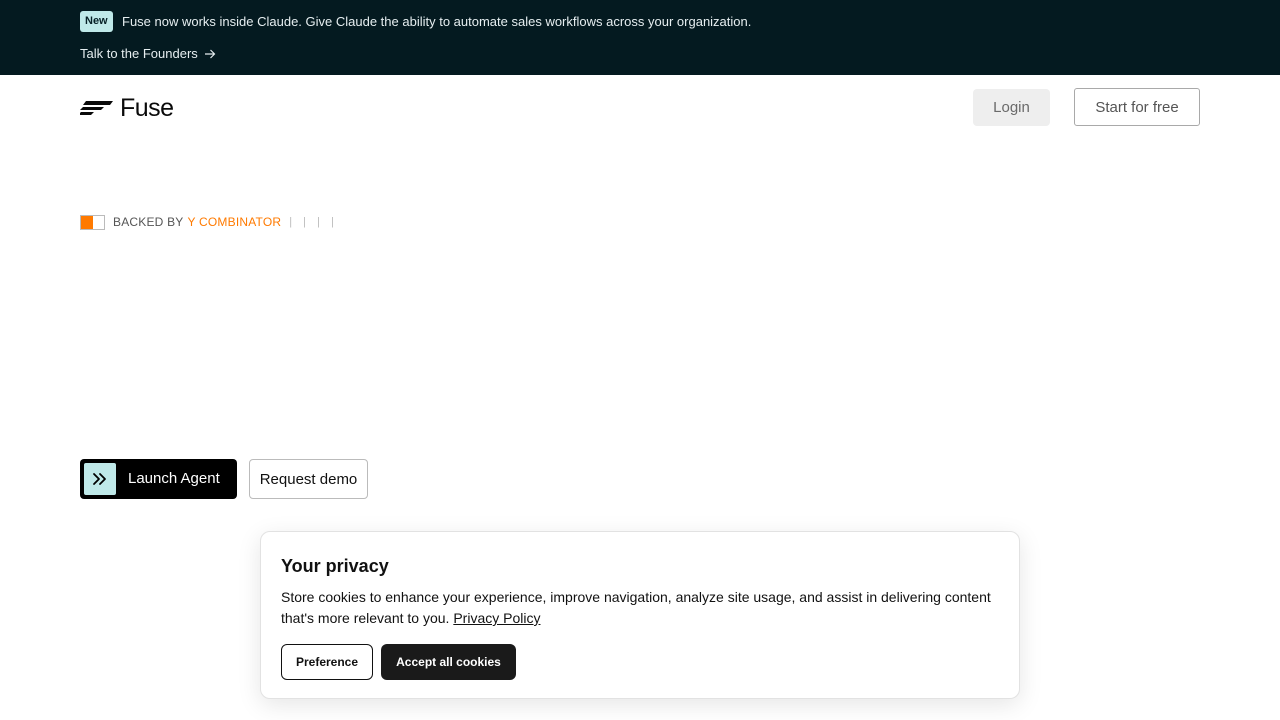  What do you see at coordinates (96, 108) in the screenshot?
I see `fuse-logo-mark-icon` at bounding box center [96, 108].